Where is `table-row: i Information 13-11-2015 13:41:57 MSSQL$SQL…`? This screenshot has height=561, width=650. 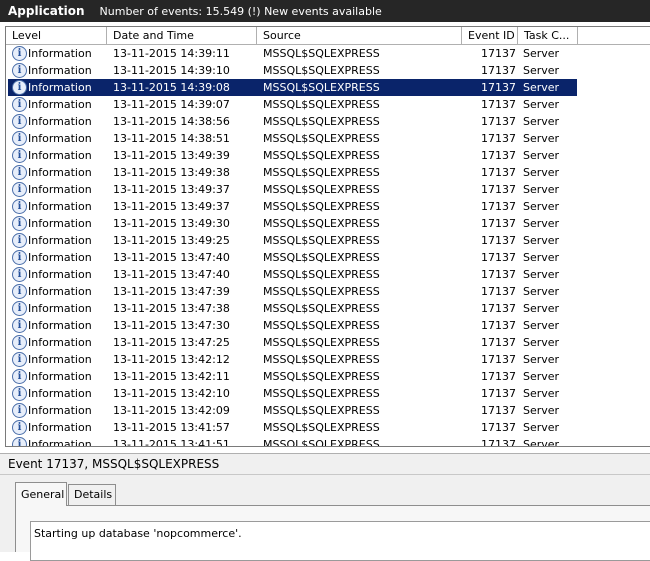
table-row: i Information 13-11-2015 13:41:57 MSSQL$SQL… is located at coordinates (328, 427).